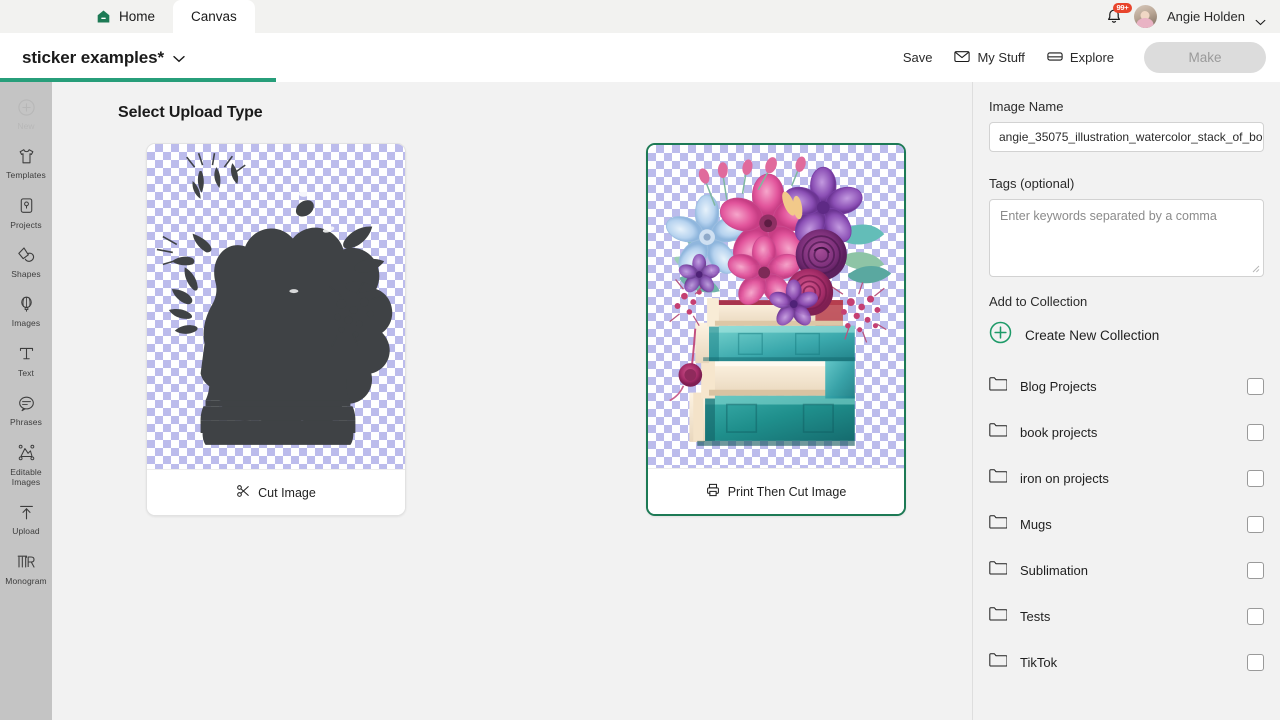  Describe the element at coordinates (1126, 478) in the screenshot. I see `collection-row: iron on projects` at that location.